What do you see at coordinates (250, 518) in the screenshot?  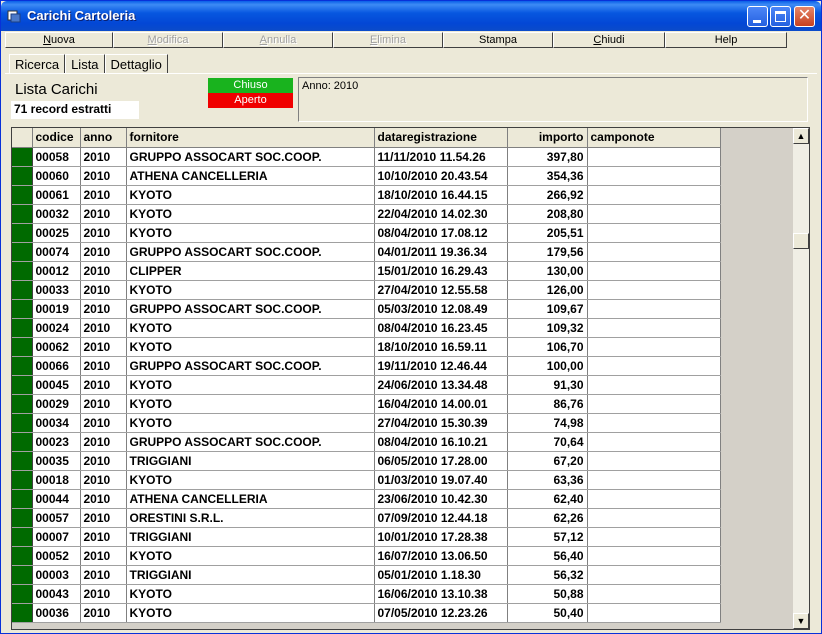 I see `cell-fornitore: ORESTINI S.R.L.` at bounding box center [250, 518].